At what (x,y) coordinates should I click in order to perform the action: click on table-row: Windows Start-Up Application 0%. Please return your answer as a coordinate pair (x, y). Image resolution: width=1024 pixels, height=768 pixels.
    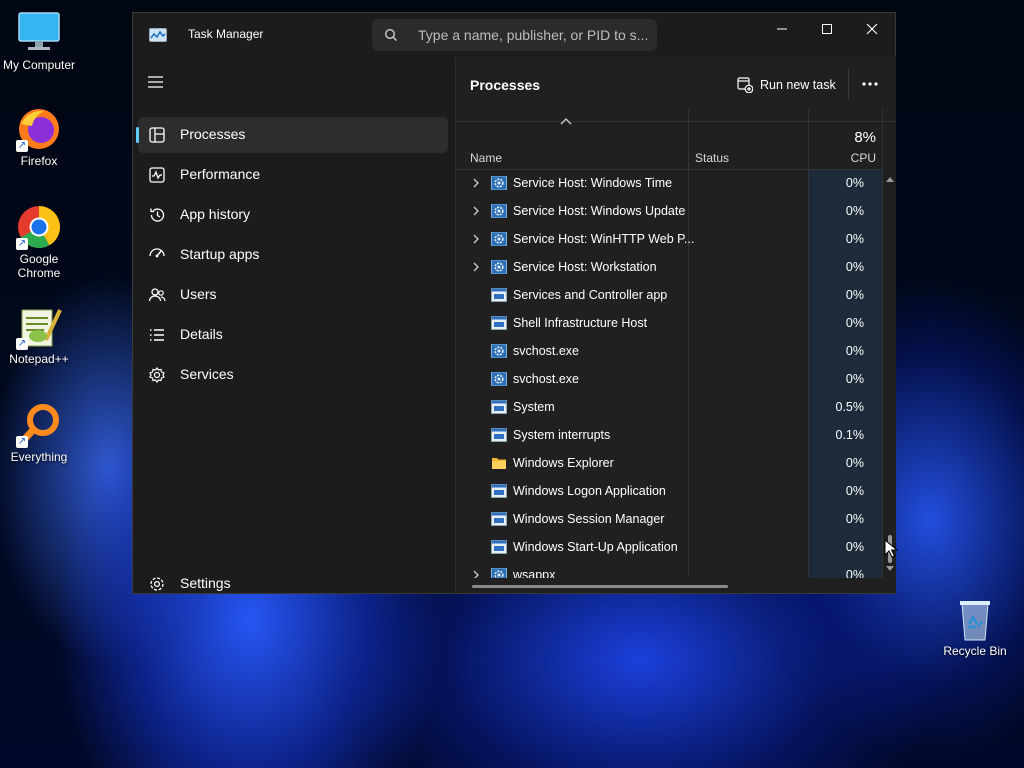
    Looking at the image, I should click on (671, 547).